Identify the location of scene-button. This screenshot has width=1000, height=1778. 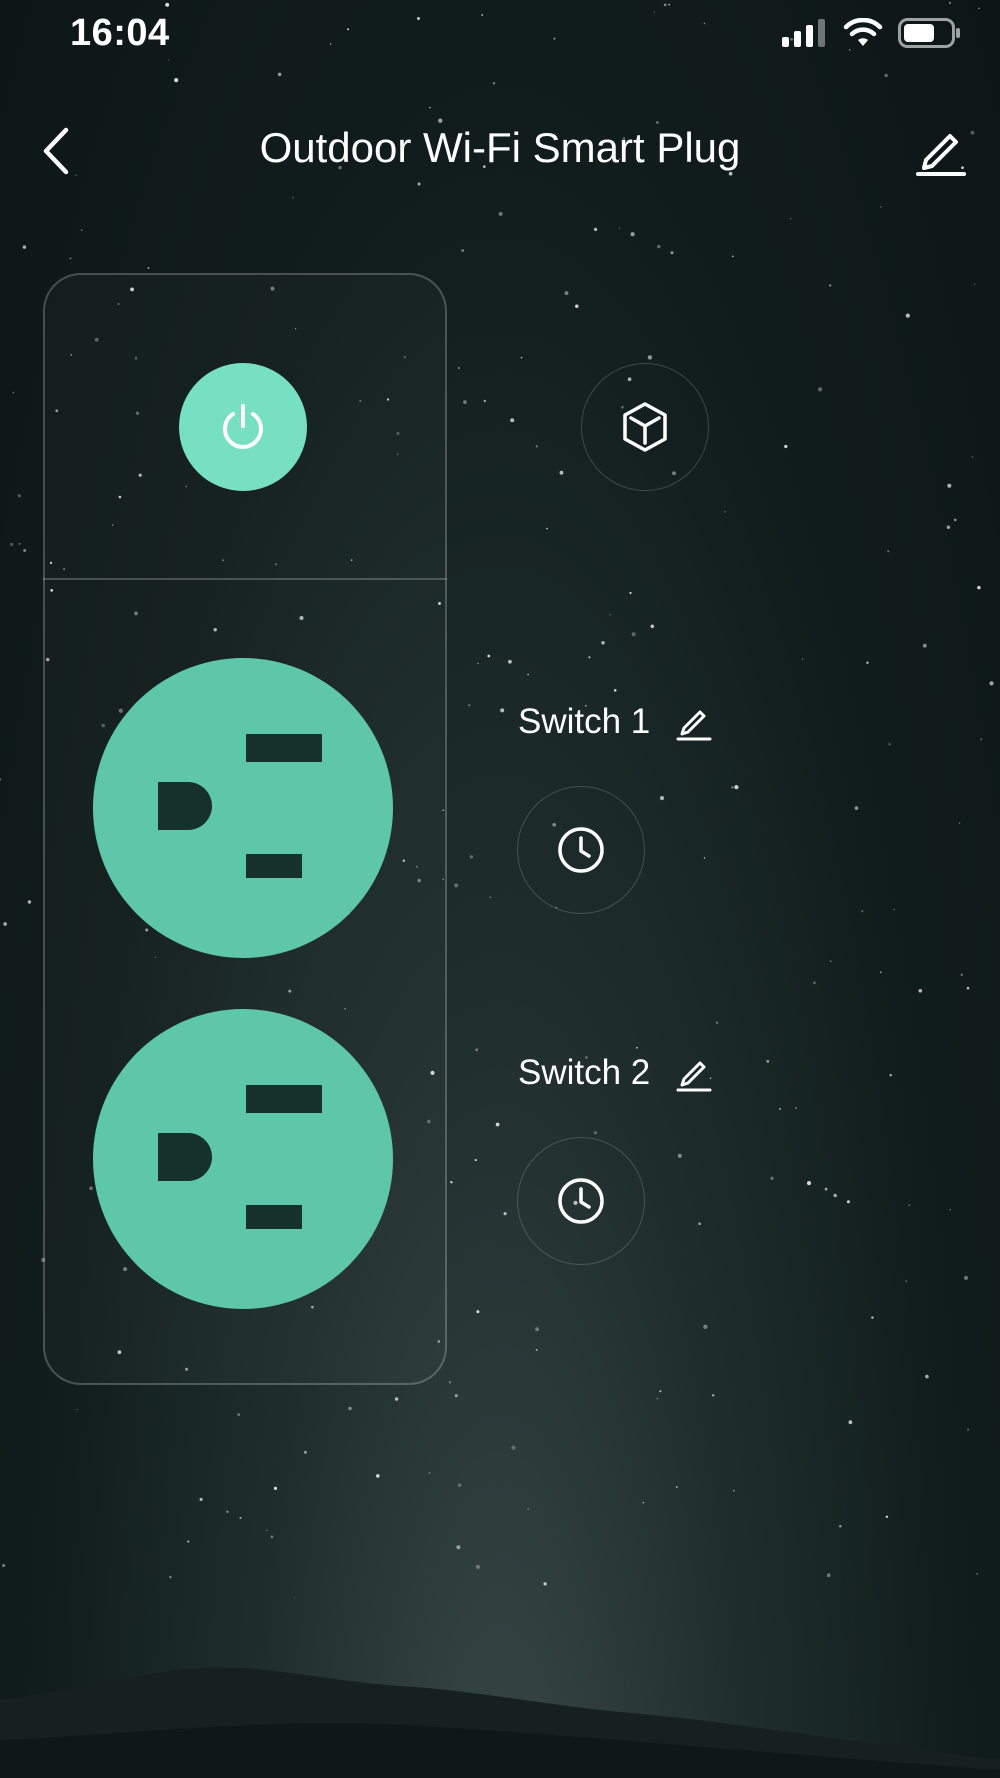
(645, 427).